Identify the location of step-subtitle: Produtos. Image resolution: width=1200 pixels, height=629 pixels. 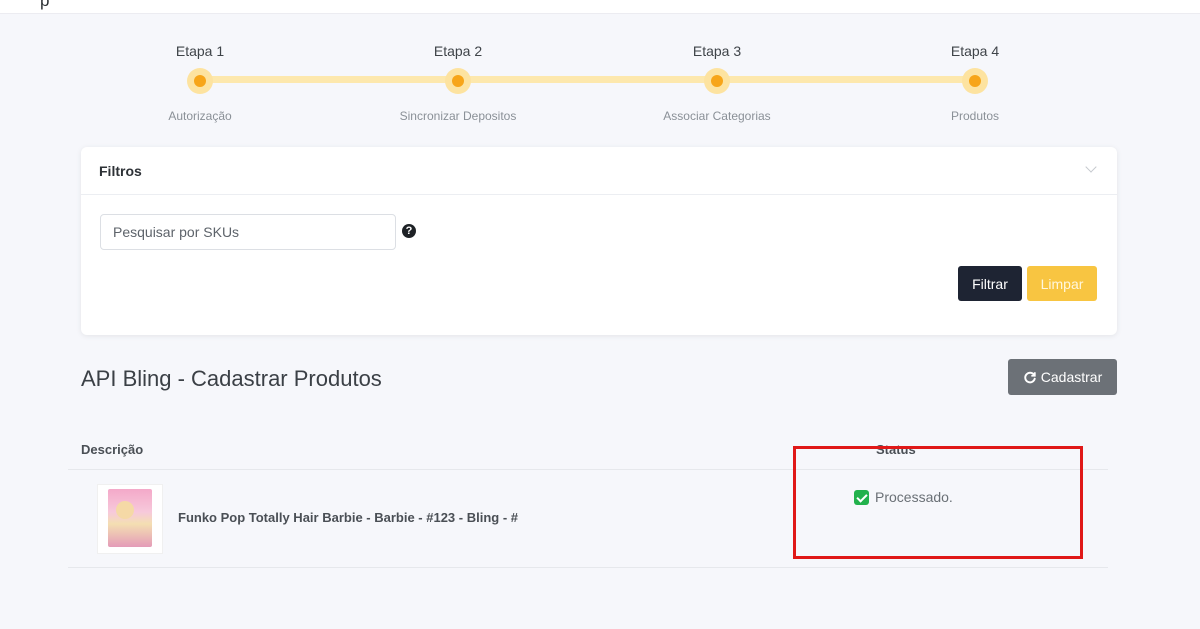
(975, 116).